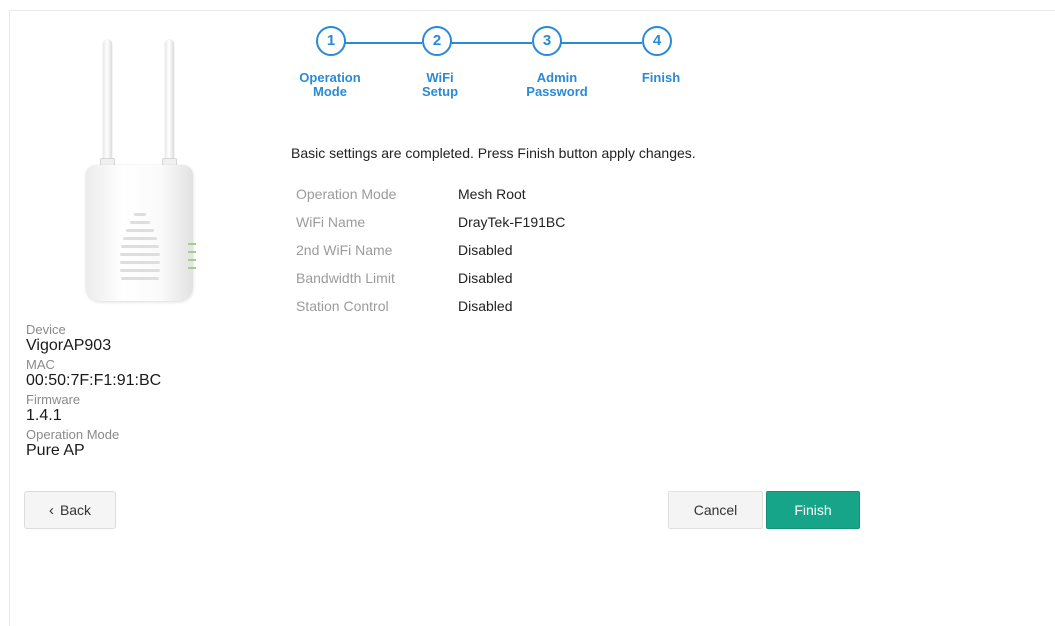 The image size is (1055, 626). What do you see at coordinates (73, 434) in the screenshot?
I see `operation-mode-label: Operation Mode` at bounding box center [73, 434].